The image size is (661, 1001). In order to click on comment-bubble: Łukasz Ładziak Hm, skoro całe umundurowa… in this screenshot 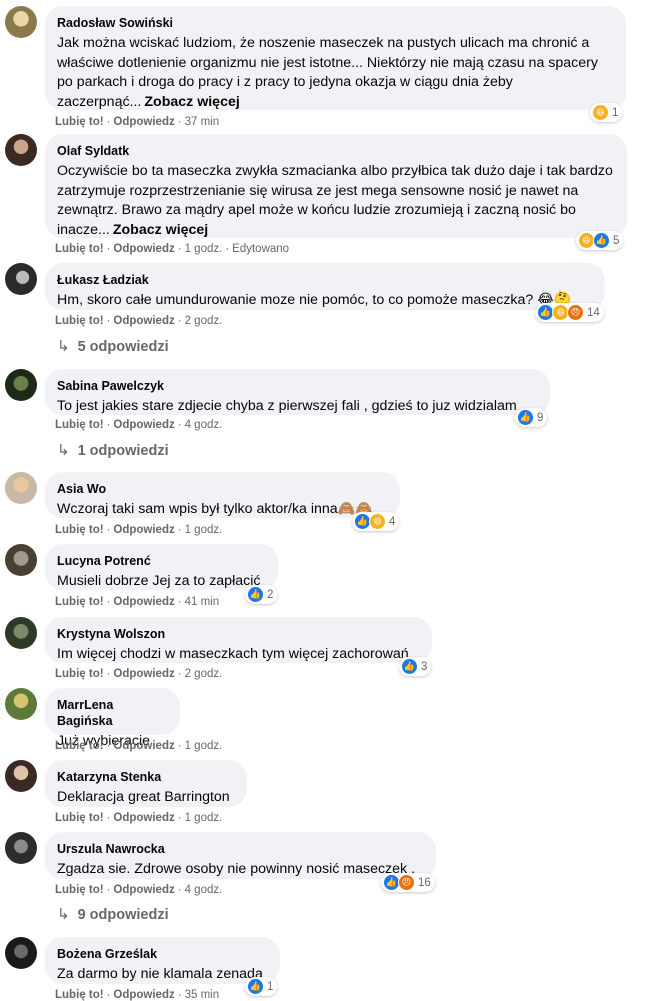, I will do `click(325, 286)`.